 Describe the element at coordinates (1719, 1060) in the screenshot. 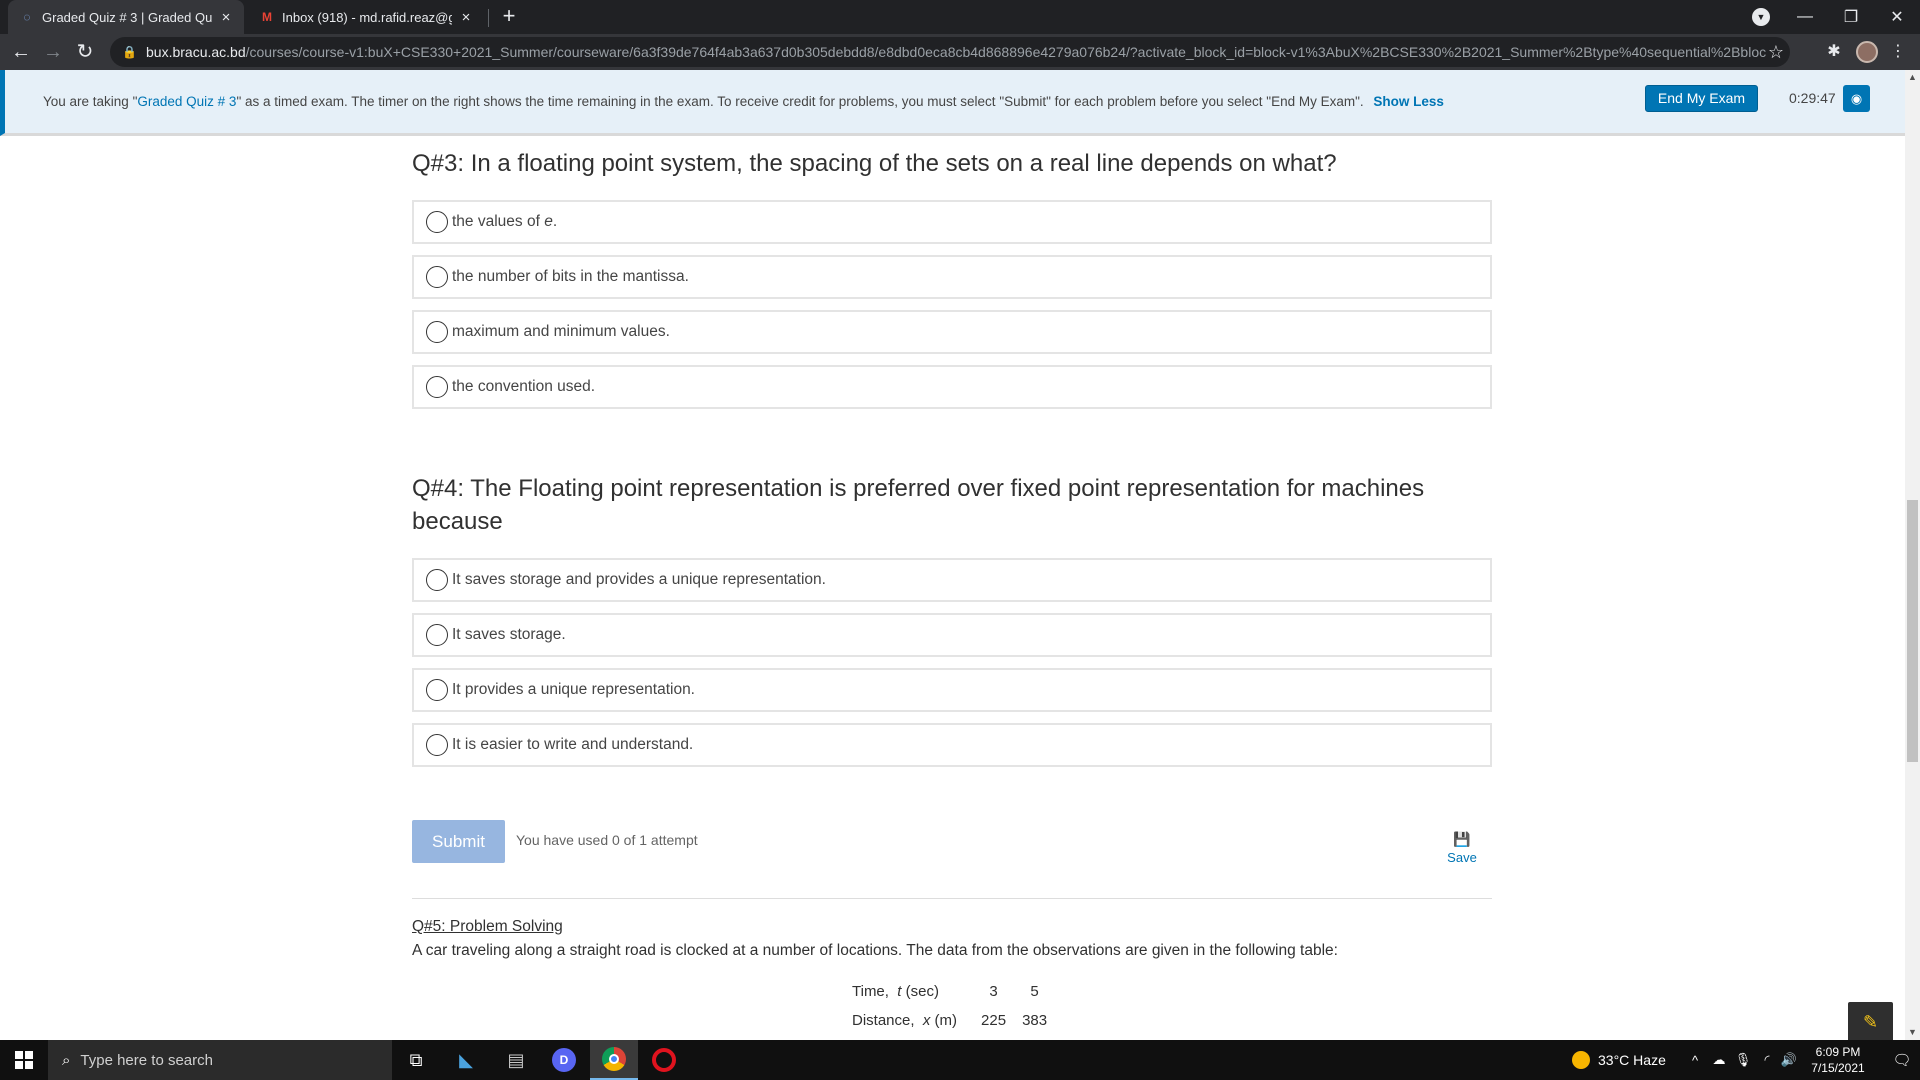

I see `onedrive-cloud-icon: ☁` at that location.